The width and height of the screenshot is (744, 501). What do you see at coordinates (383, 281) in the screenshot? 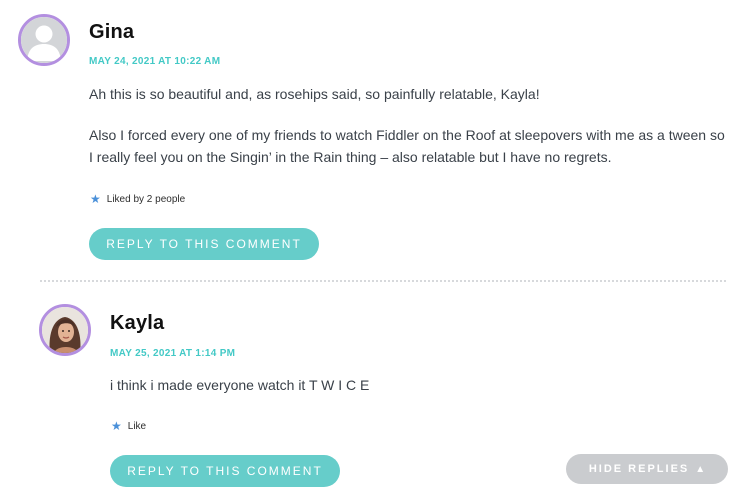
I see `comment-divider` at bounding box center [383, 281].